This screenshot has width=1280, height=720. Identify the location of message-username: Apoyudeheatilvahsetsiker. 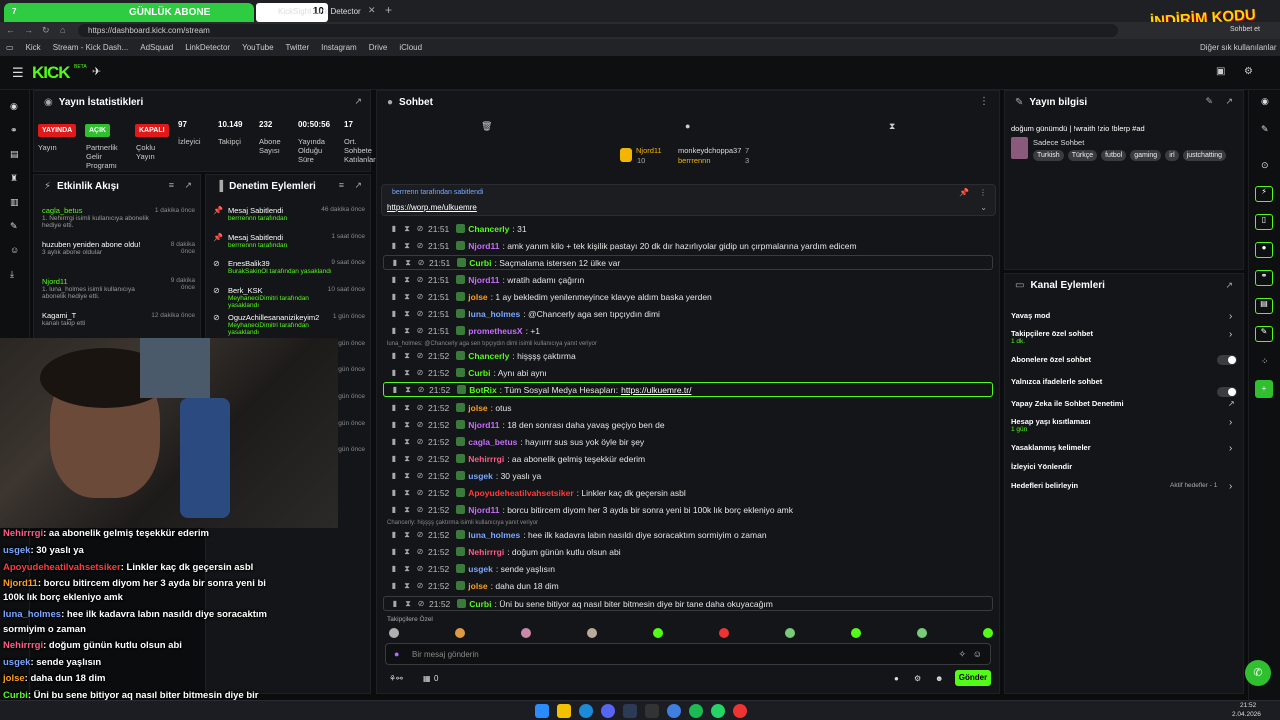
(520, 493).